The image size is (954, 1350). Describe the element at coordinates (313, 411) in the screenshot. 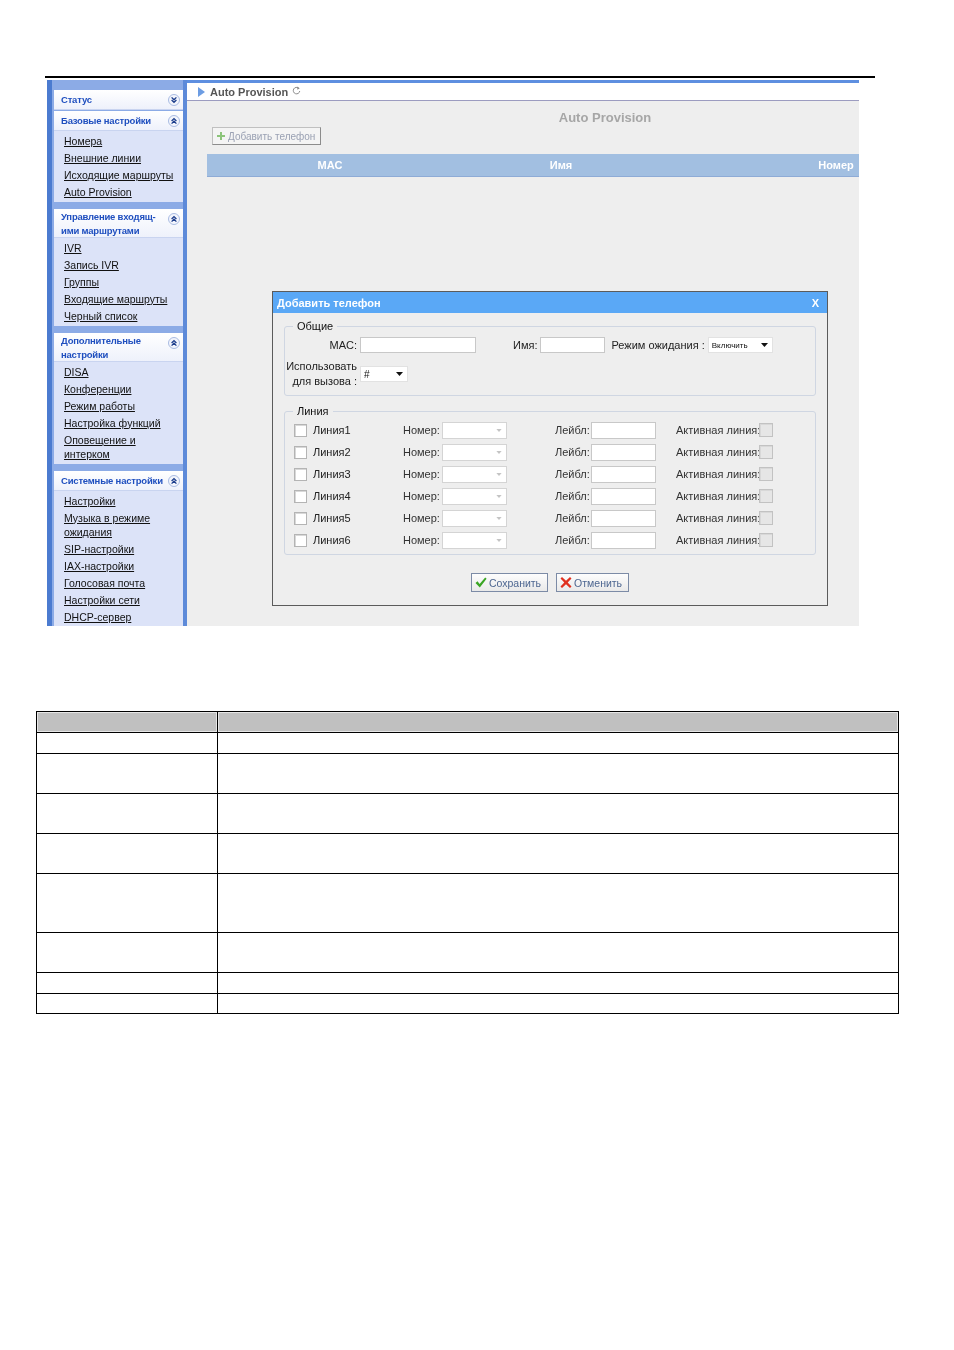

I see `fieldset-legend: Линия` at that location.